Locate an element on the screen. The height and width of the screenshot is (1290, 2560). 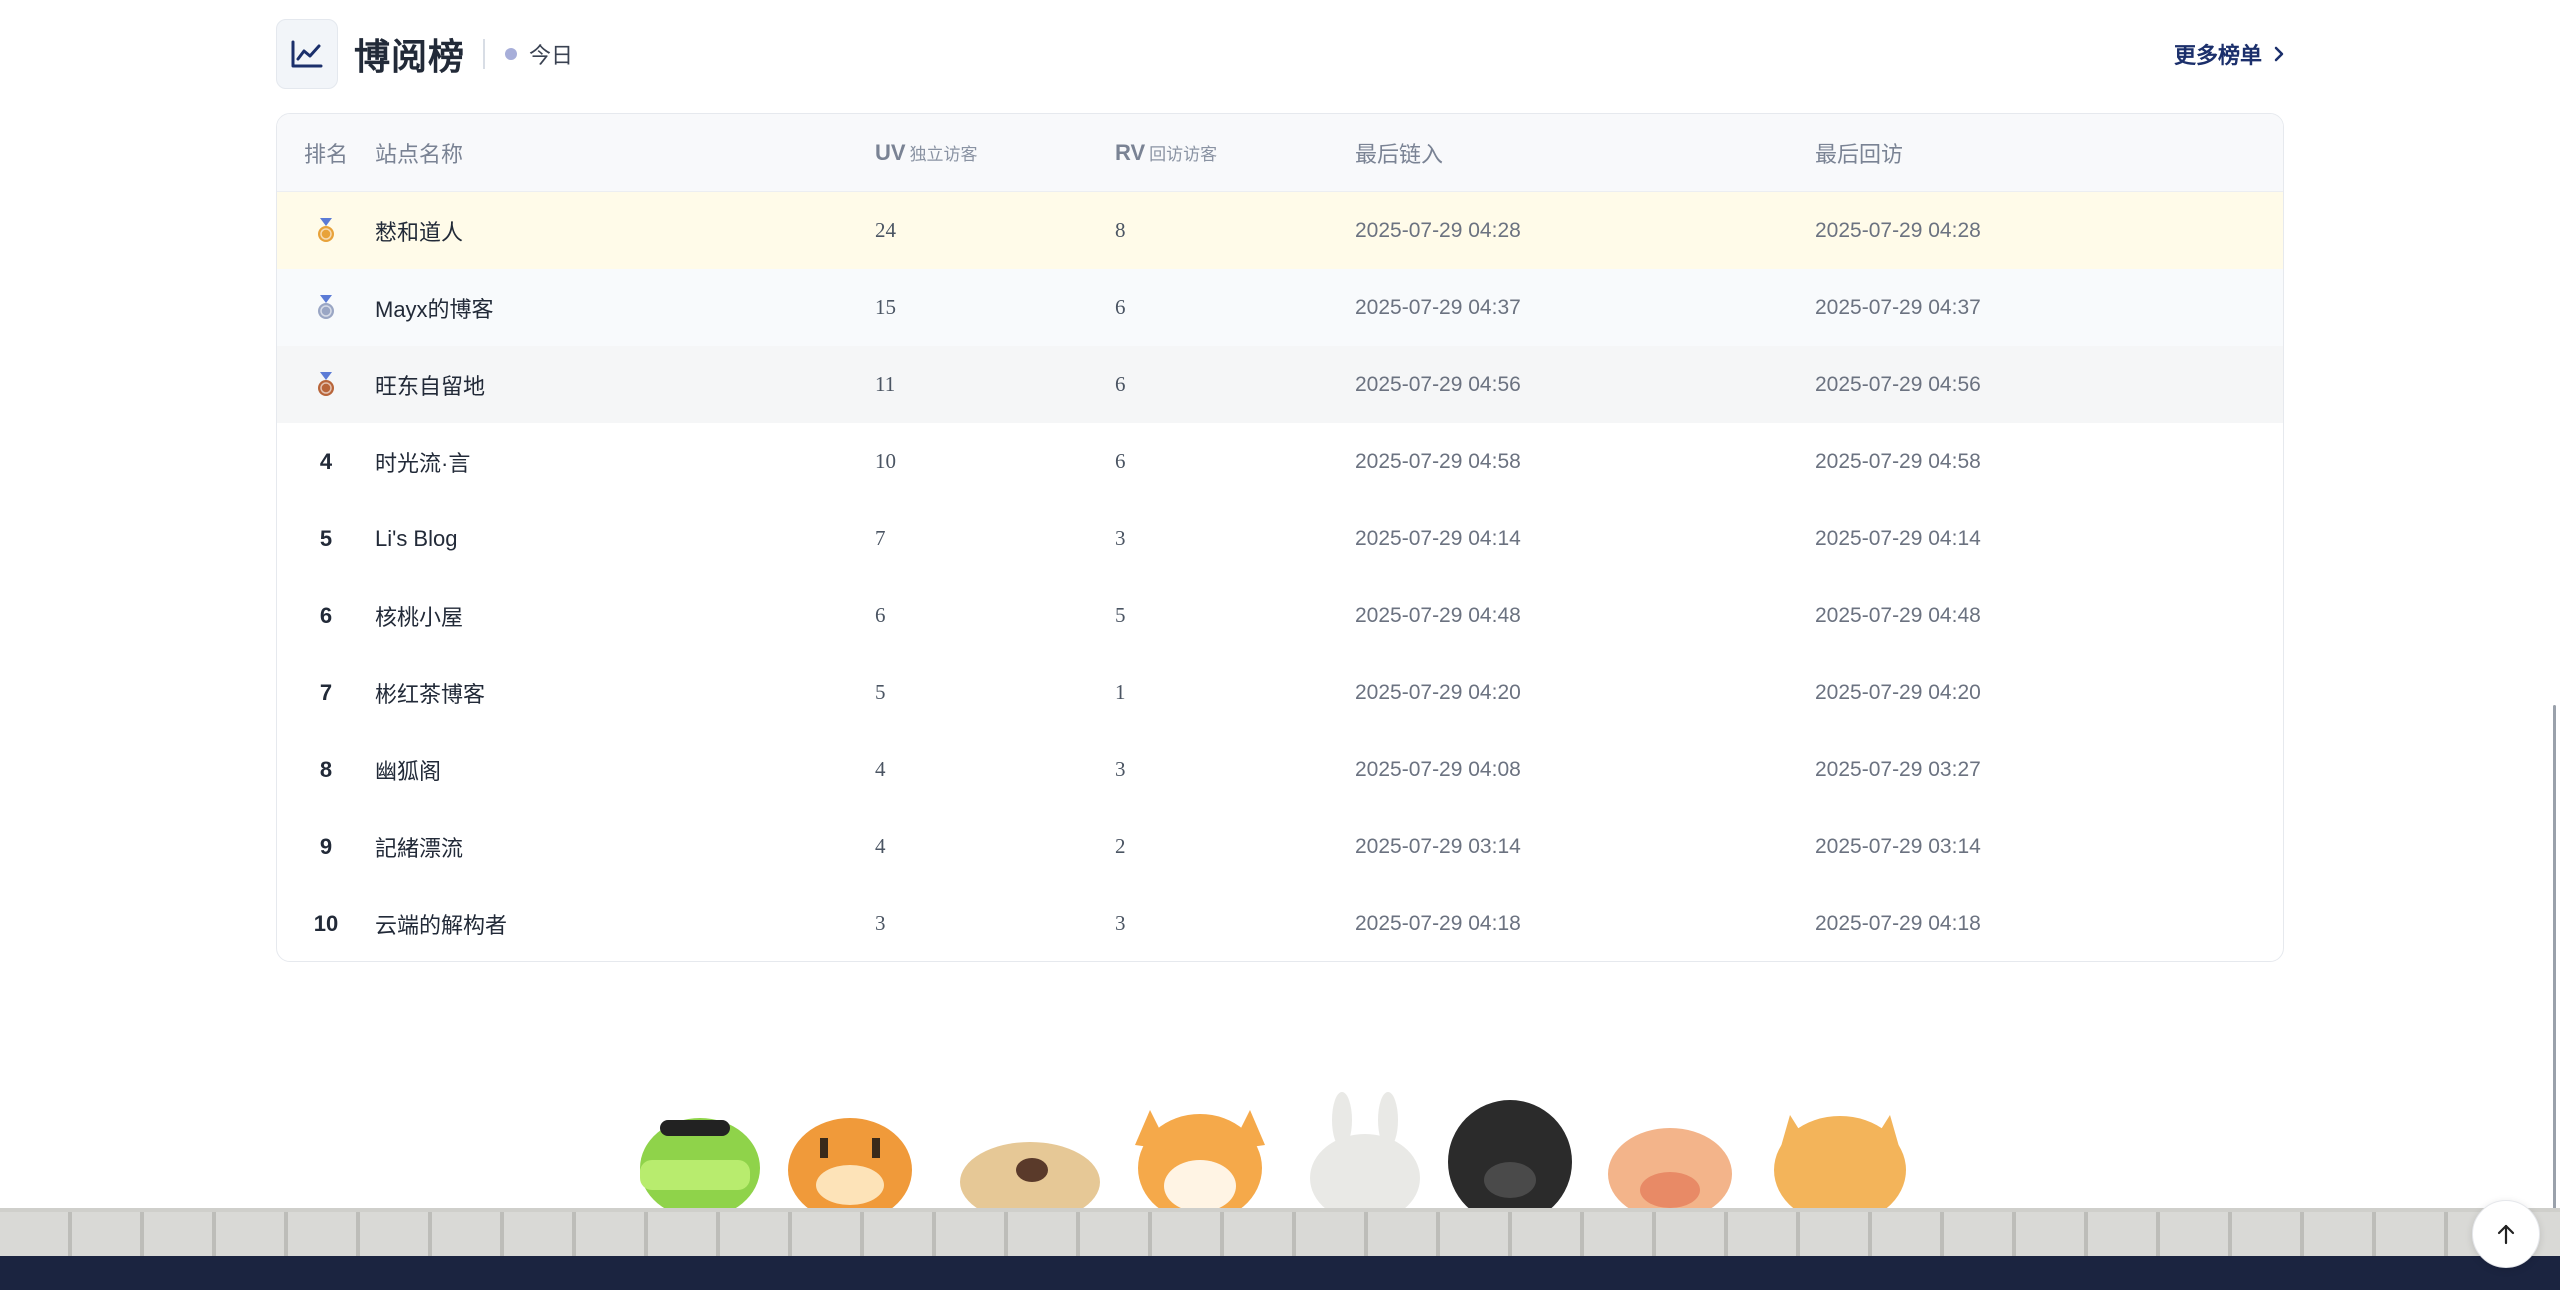
col-name: 站点名称 is located at coordinates (419, 154).